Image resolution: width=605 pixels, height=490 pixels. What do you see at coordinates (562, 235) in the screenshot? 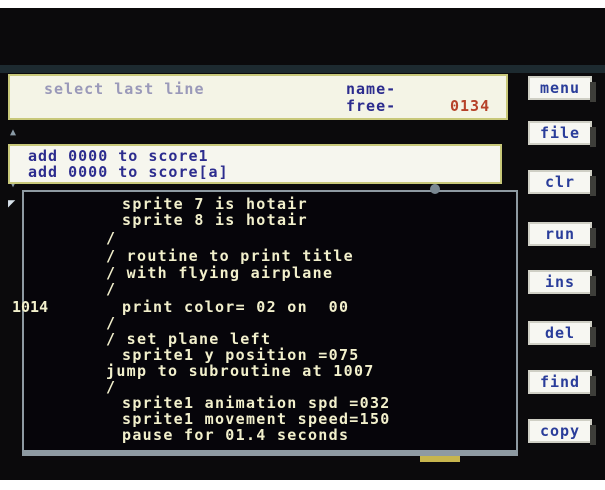
I see `run-button: run` at bounding box center [562, 235].